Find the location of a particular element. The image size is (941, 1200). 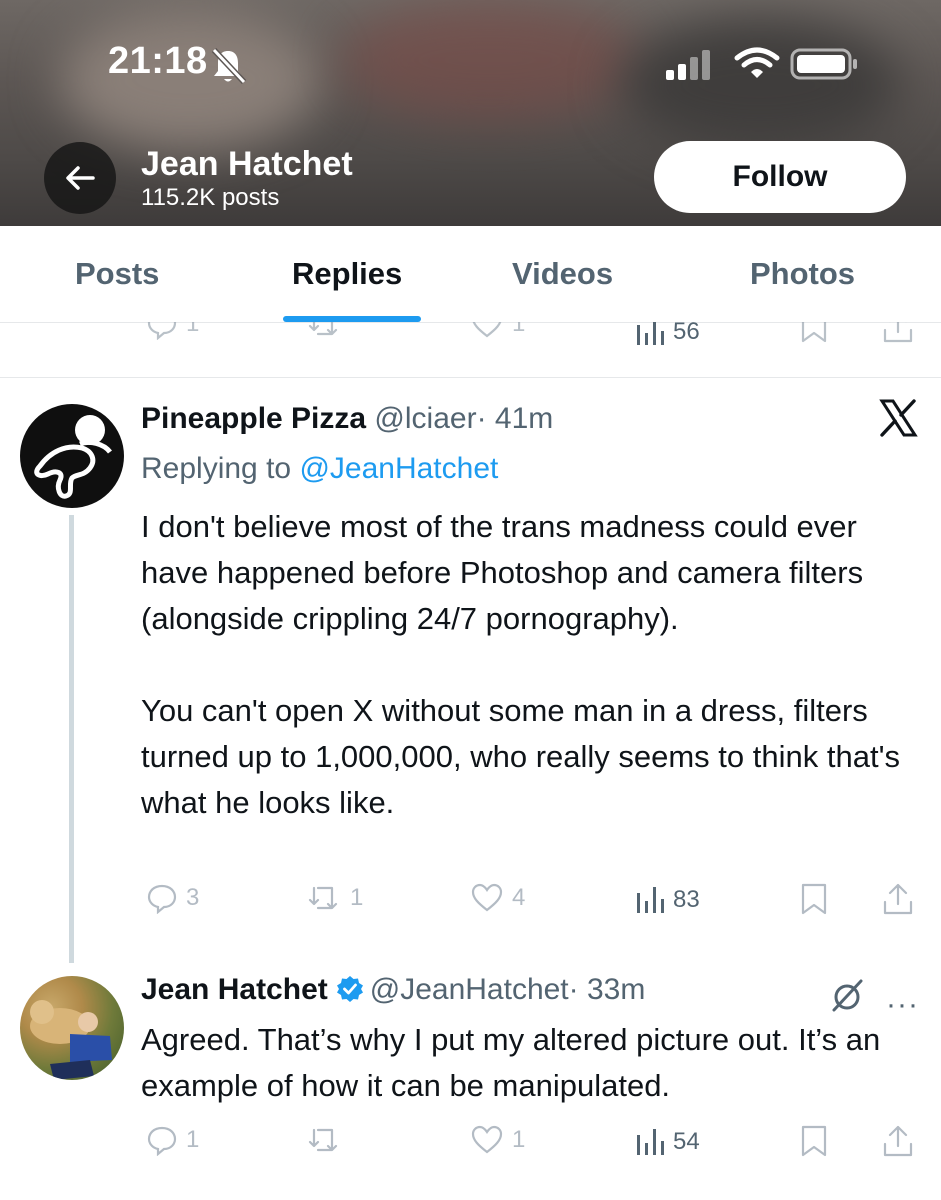

tweet-actions: 1 1 54 is located at coordinates (470, 1144).